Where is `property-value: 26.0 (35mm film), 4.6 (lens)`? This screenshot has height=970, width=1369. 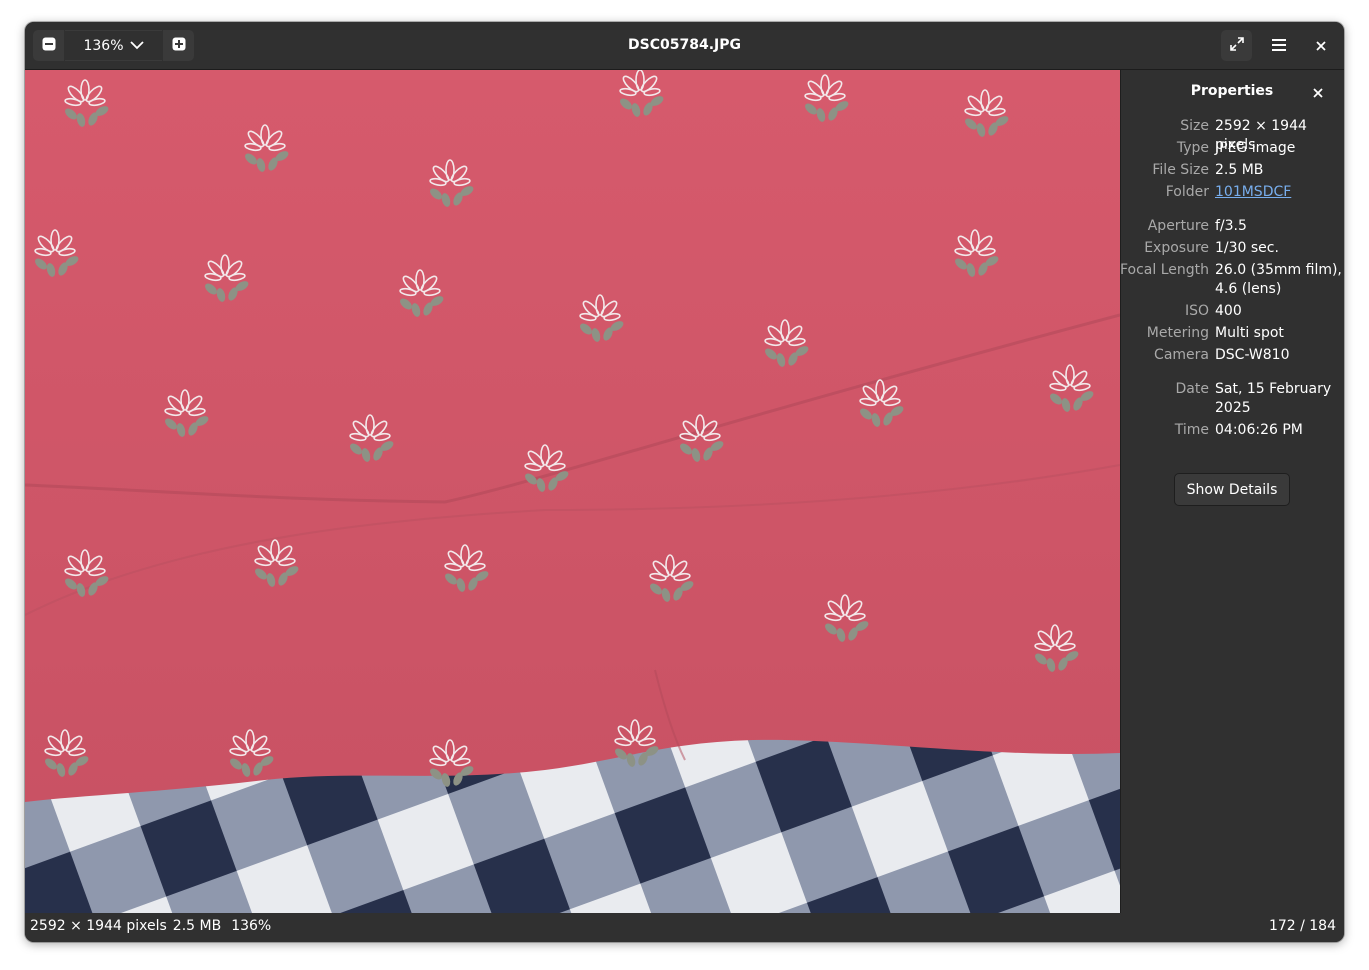
property-value: 26.0 (35mm film), 4.6 (lens) is located at coordinates (1279, 280).